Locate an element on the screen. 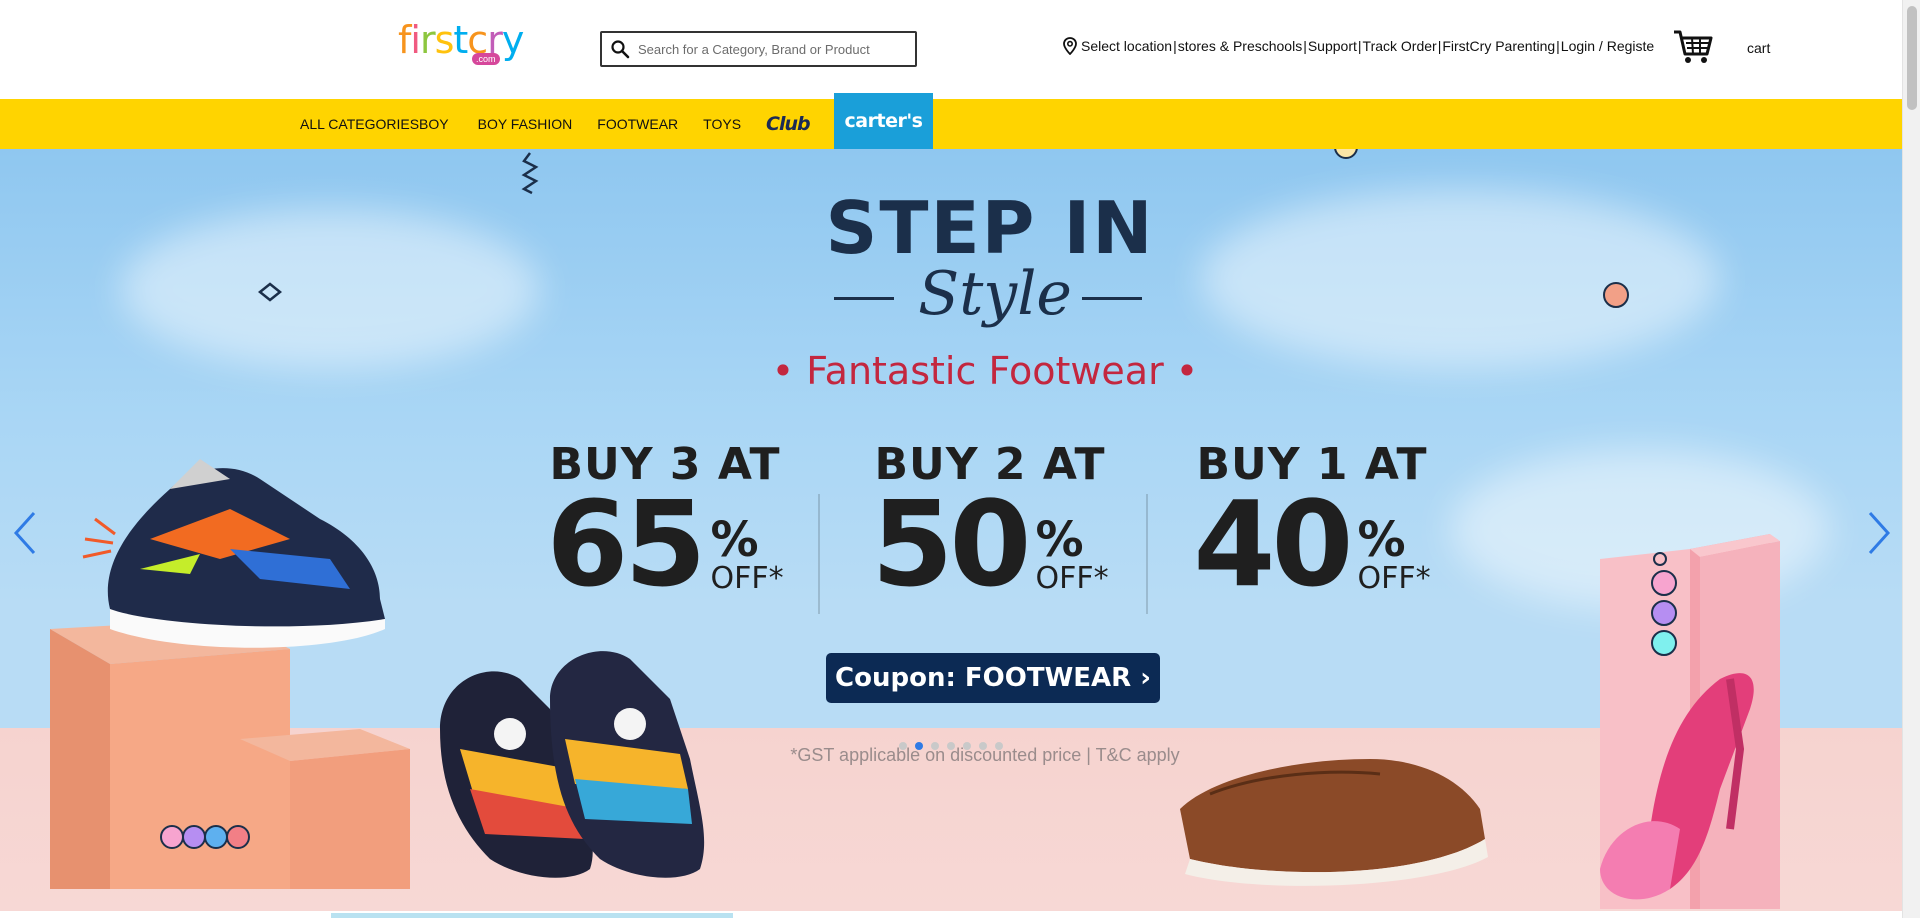 This screenshot has height=918, width=1920. circle-decoration is located at coordinates (1346, 154).